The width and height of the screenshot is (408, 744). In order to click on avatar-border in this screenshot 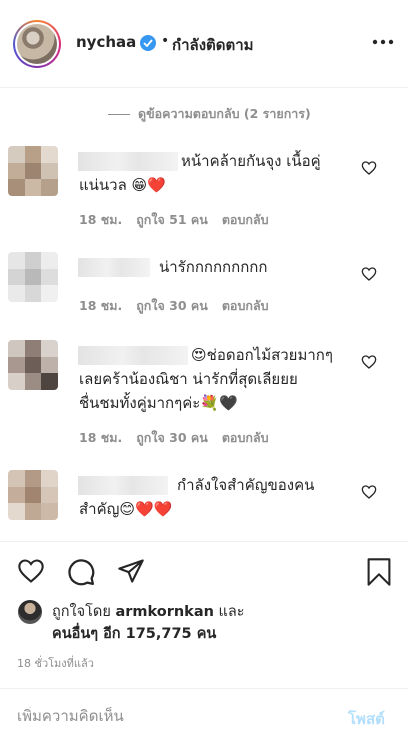, I will do `click(37, 44)`.